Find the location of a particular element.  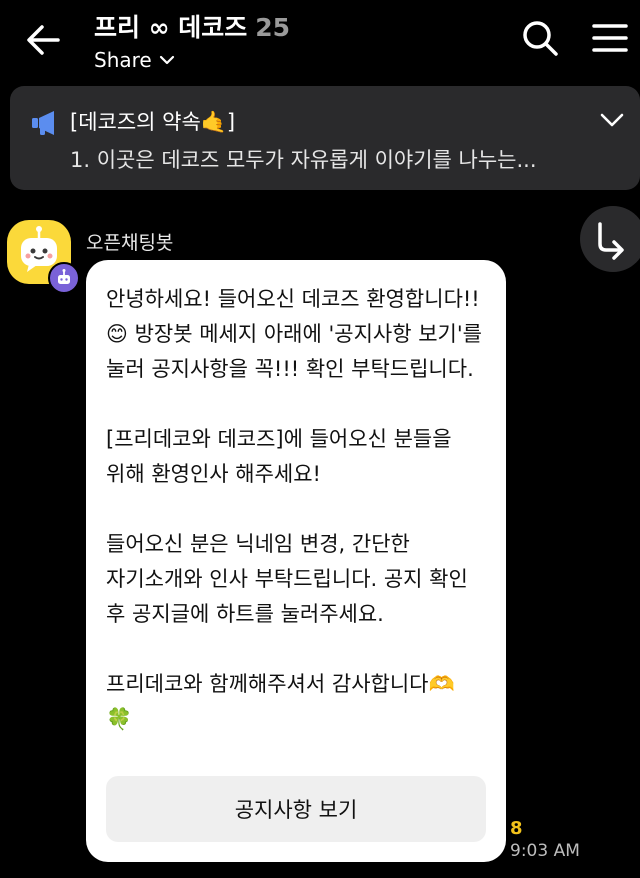

unread-count: 8 is located at coordinates (516, 828).